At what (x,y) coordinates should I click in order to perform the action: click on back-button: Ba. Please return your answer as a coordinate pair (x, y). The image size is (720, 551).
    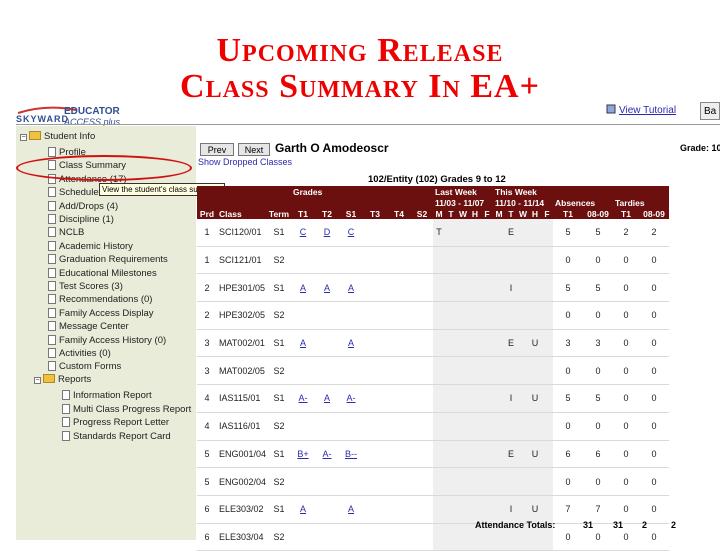
    Looking at the image, I should click on (710, 111).